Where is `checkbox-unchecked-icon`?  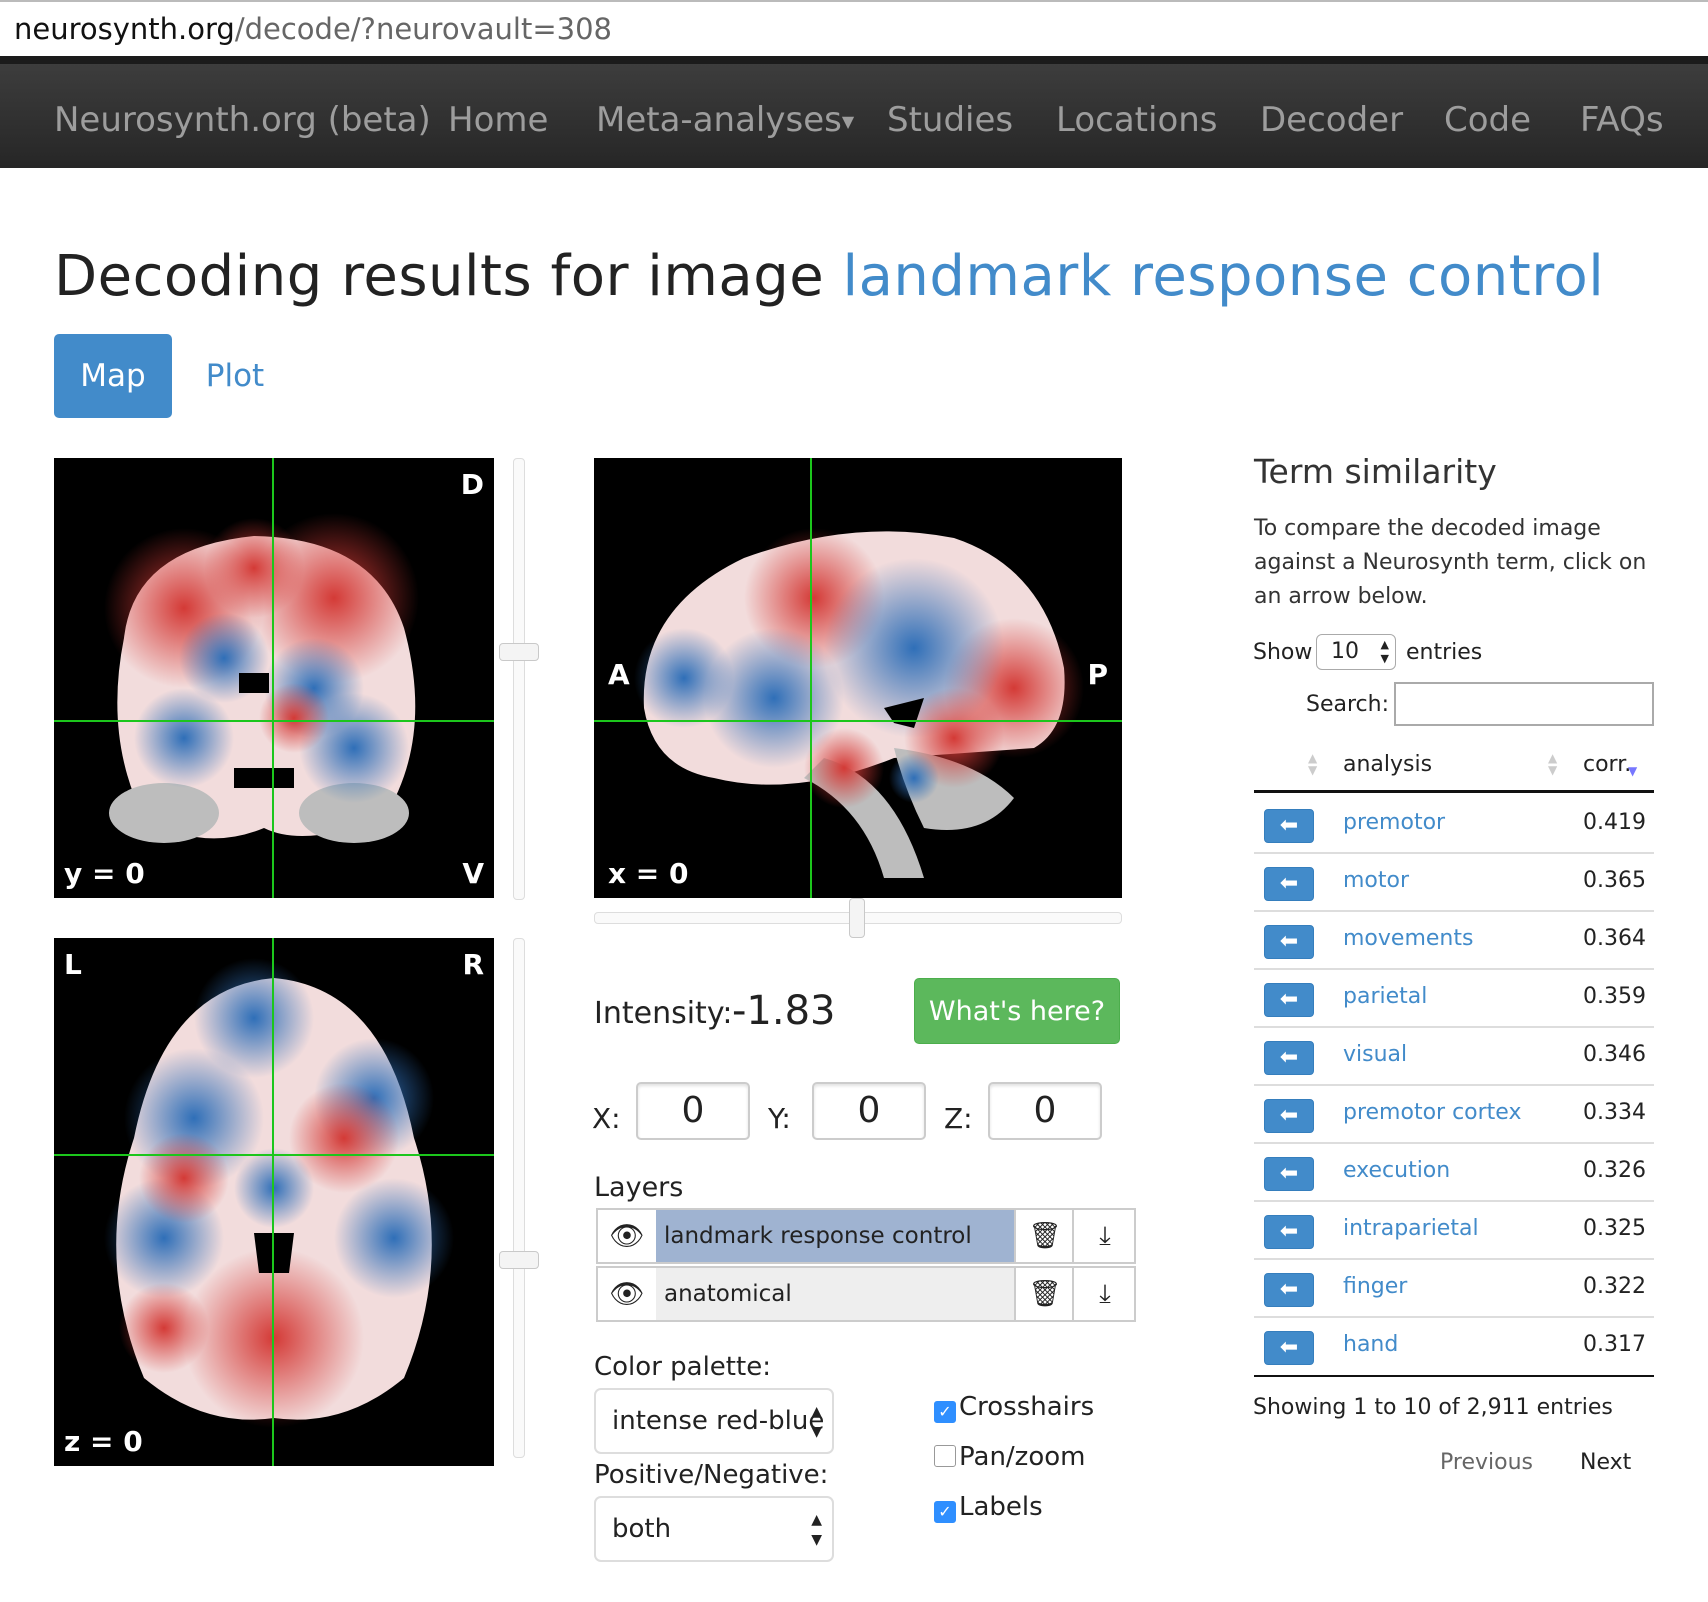
checkbox-unchecked-icon is located at coordinates (945, 1456).